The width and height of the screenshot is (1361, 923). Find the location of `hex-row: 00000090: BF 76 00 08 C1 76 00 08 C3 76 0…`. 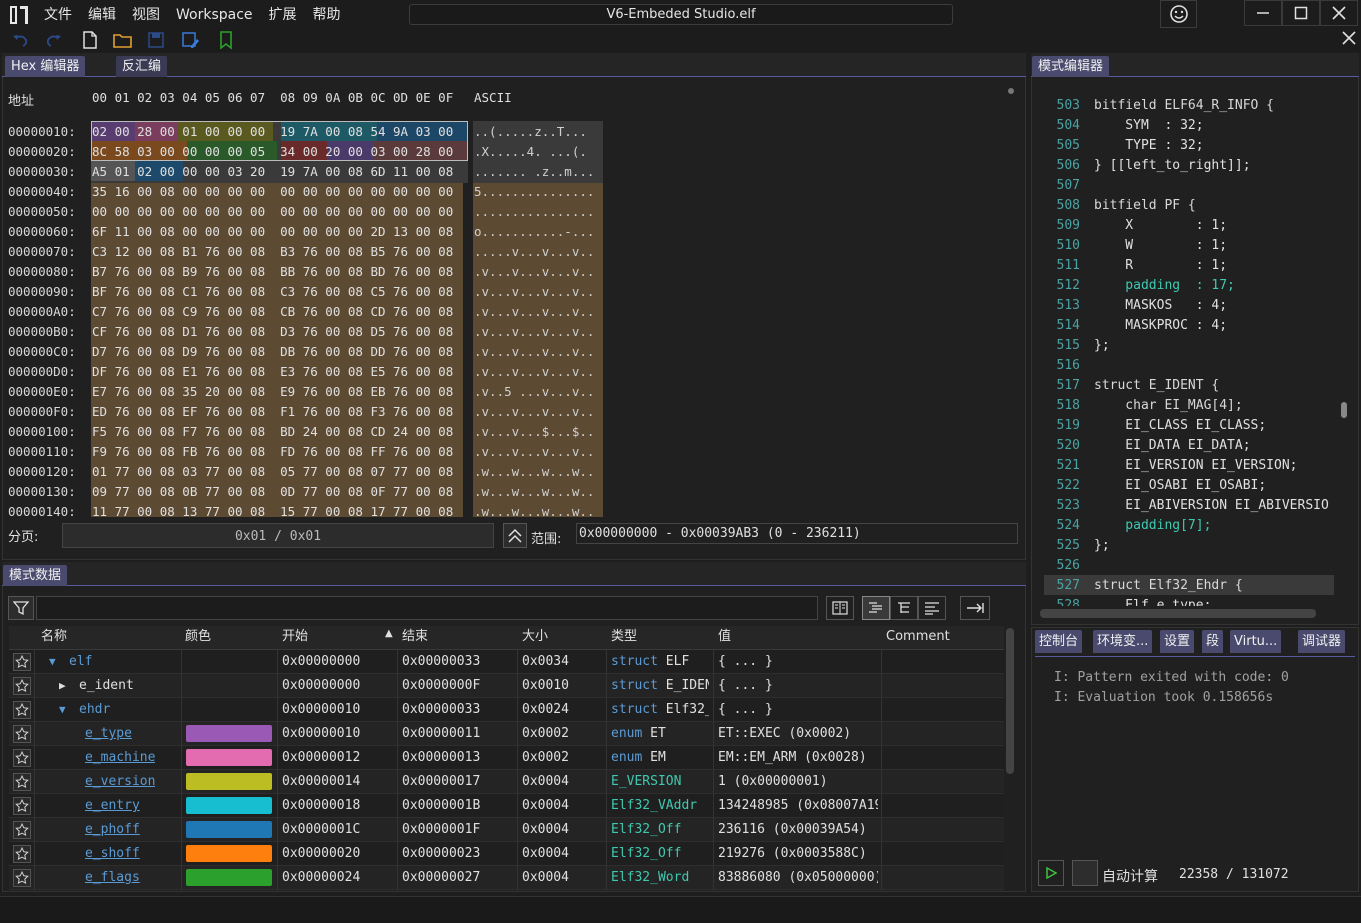

hex-row: 00000090: BF 76 00 08 C1 76 00 08 C3 76 0… is located at coordinates (308, 292).